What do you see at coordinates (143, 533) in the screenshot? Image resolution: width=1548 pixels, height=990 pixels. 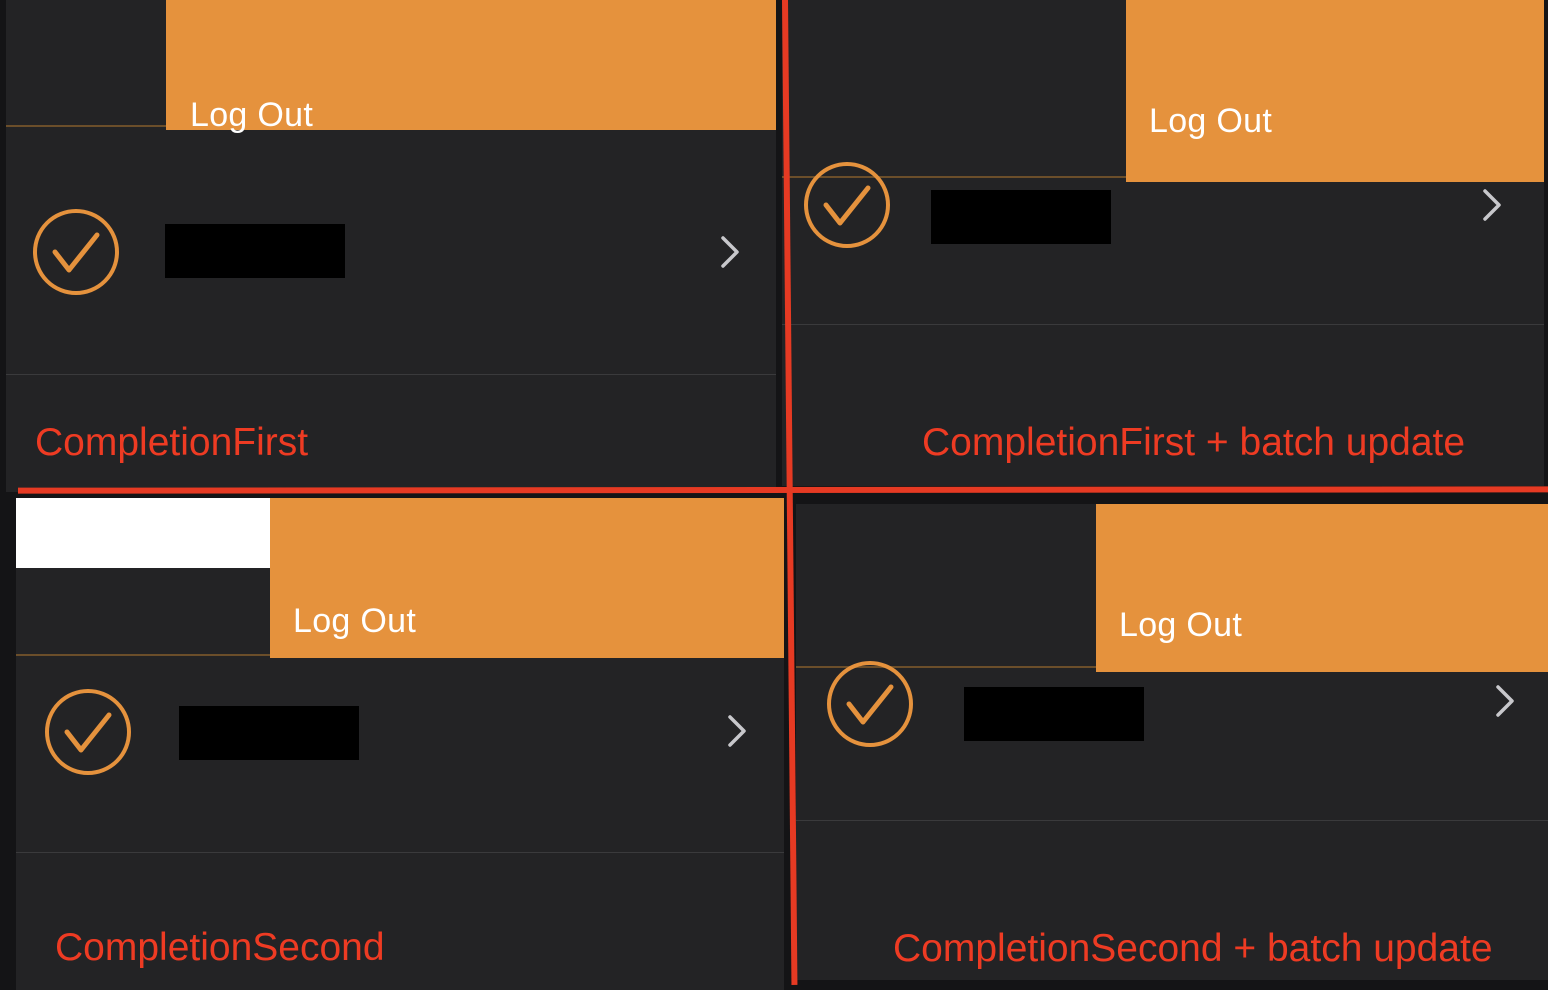 I see `white-overlay` at bounding box center [143, 533].